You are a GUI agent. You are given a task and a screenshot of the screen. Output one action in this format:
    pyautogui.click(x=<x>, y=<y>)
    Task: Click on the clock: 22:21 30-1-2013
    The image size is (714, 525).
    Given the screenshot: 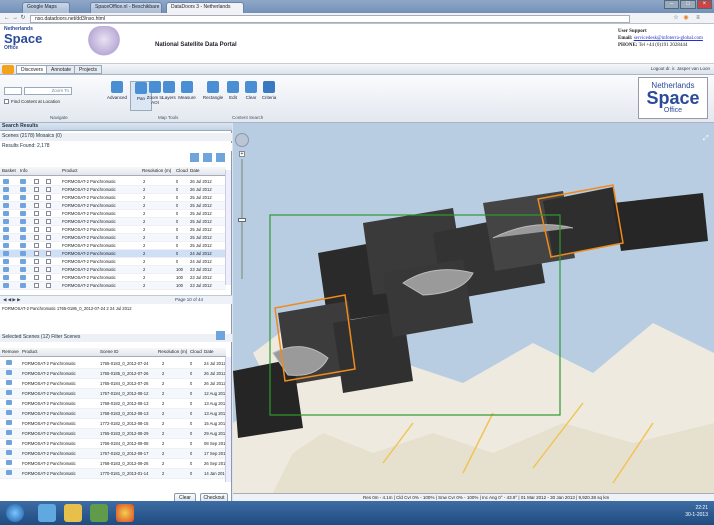 What is the action you would take?
    pyautogui.click(x=696, y=512)
    